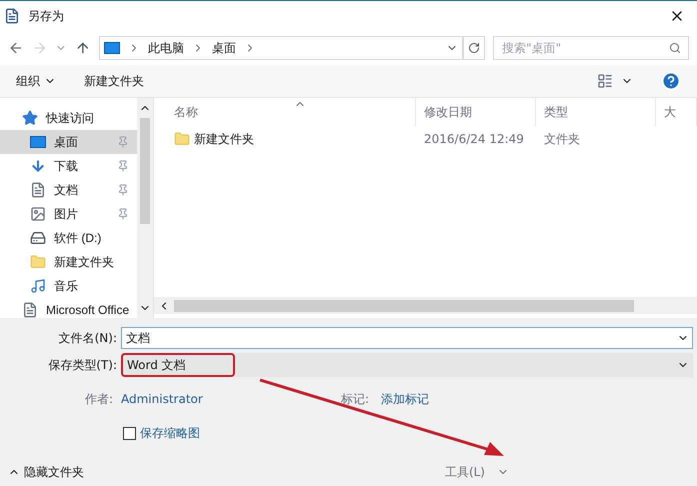 Image resolution: width=697 pixels, height=486 pixels. Describe the element at coordinates (38, 238) in the screenshot. I see `drive-icon` at that location.